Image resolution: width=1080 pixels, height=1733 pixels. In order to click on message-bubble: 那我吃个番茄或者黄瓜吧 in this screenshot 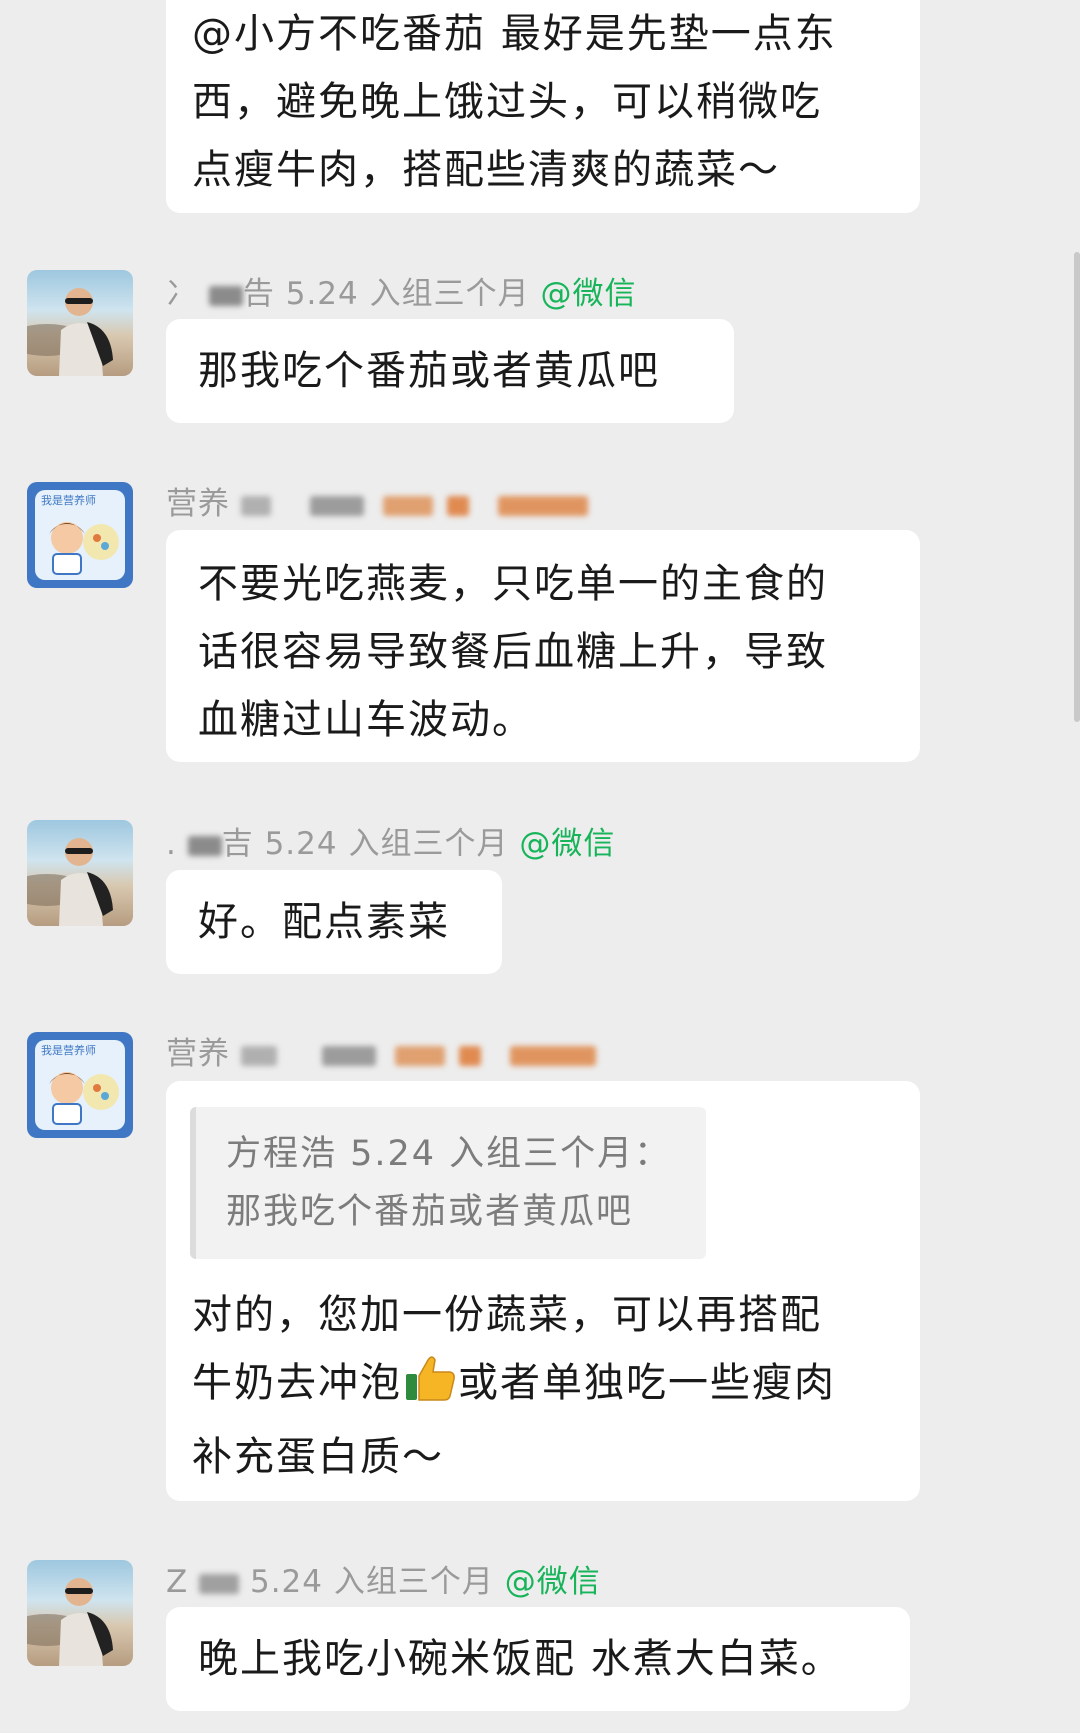, I will do `click(450, 371)`.